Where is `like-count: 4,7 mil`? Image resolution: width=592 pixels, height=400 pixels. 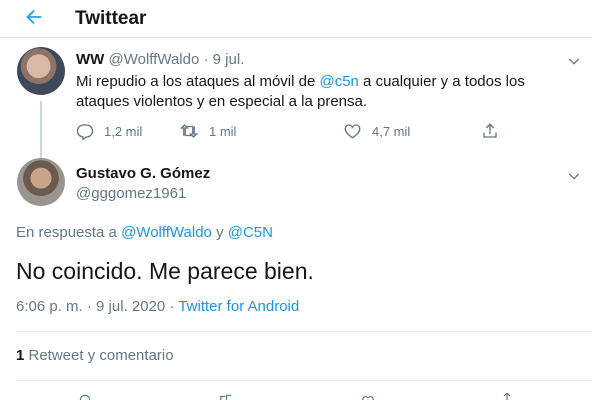
like-count: 4,7 mil is located at coordinates (391, 131).